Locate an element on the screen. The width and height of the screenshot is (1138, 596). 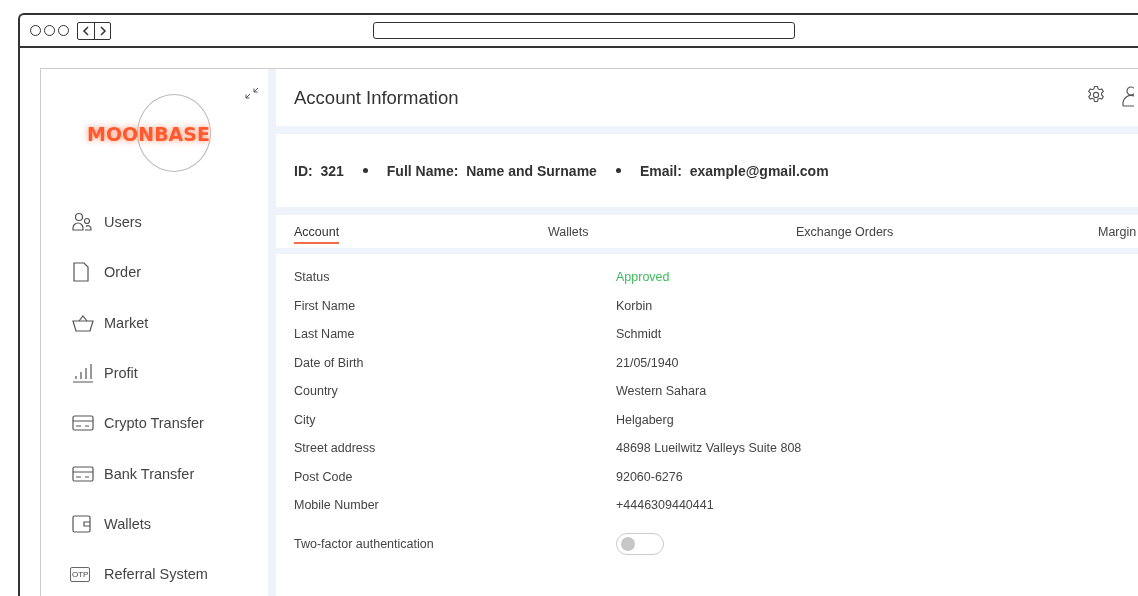
summary-field: ID: 321 is located at coordinates (319, 170).